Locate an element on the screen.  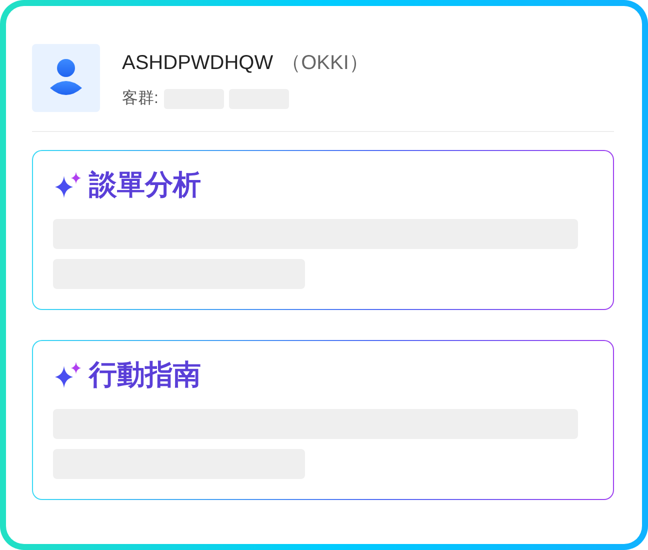
customer-source: （OKKI） is located at coordinates (325, 63).